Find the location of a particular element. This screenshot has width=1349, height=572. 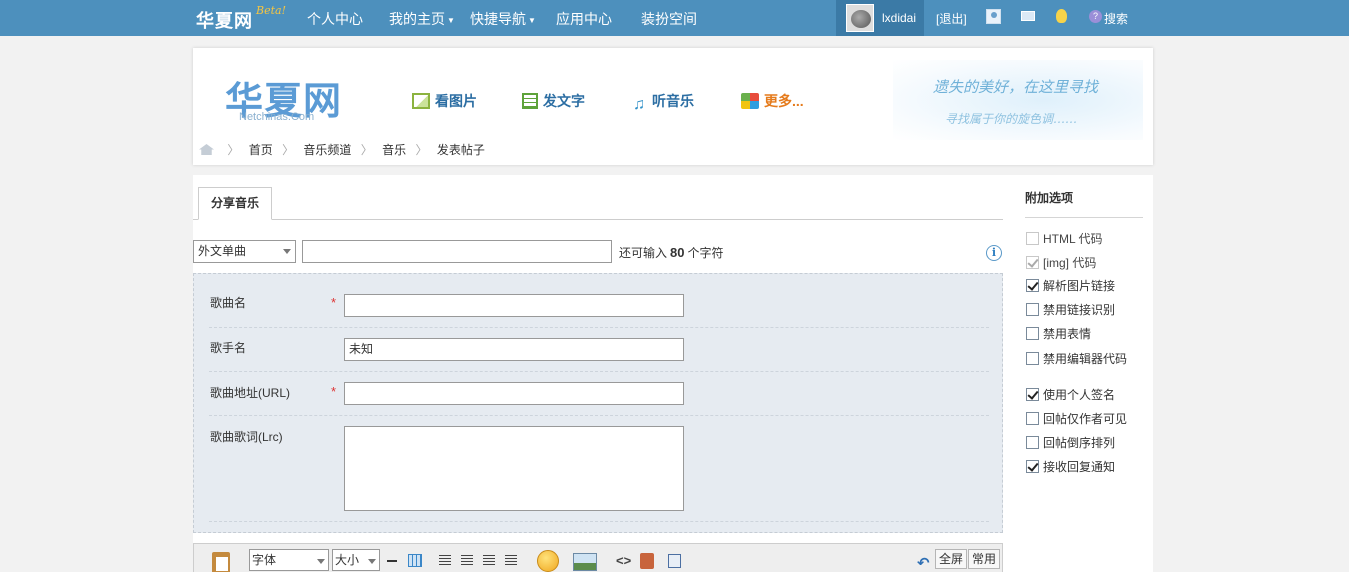

song-name-label: 歌曲名 is located at coordinates (228, 303).